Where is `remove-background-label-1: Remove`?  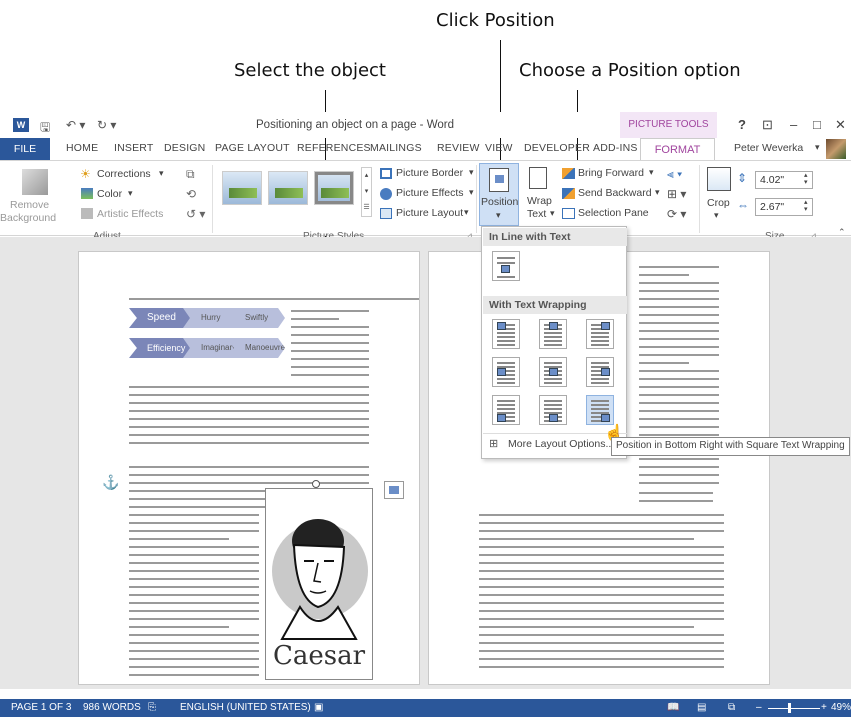 remove-background-label-1: Remove is located at coordinates (29, 205).